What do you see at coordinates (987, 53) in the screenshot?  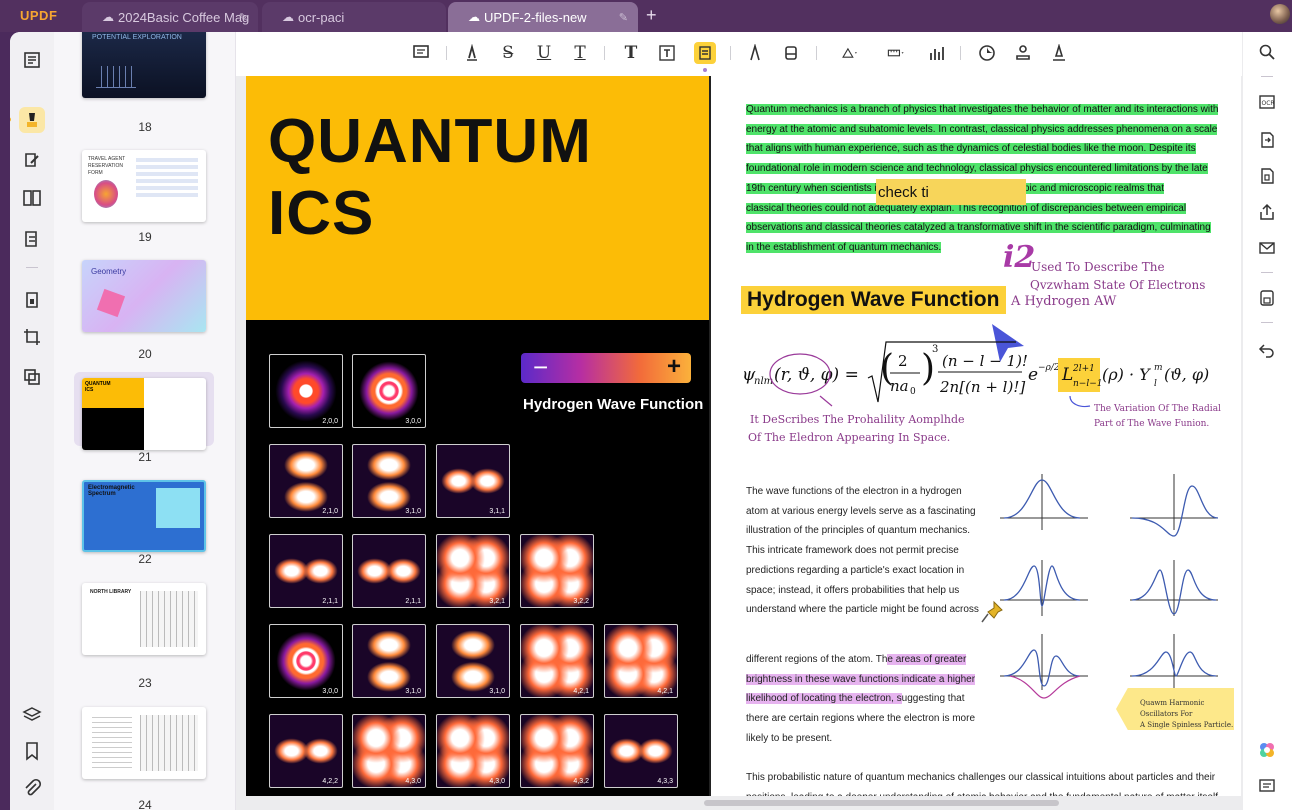 I see `sticker-icon` at bounding box center [987, 53].